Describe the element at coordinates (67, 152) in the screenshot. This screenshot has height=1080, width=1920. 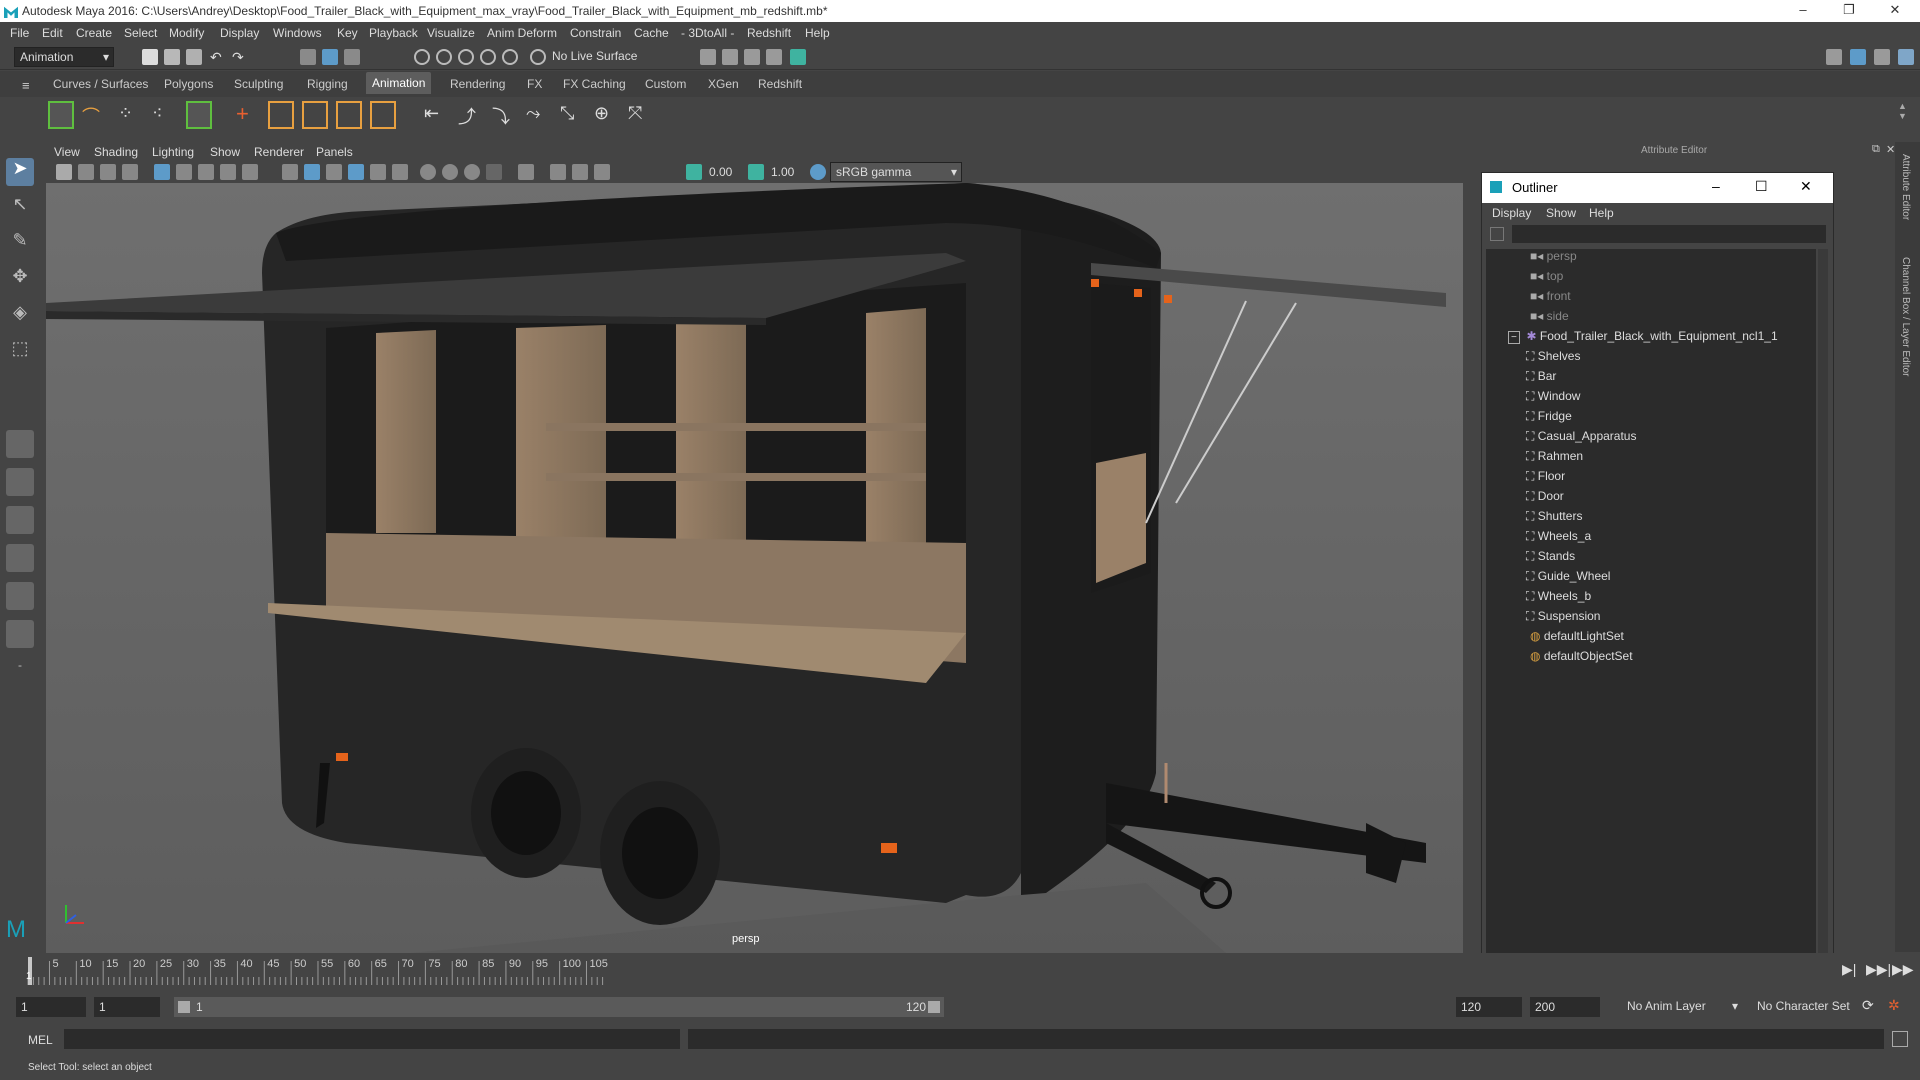
I see `panel-menu-view: View` at that location.